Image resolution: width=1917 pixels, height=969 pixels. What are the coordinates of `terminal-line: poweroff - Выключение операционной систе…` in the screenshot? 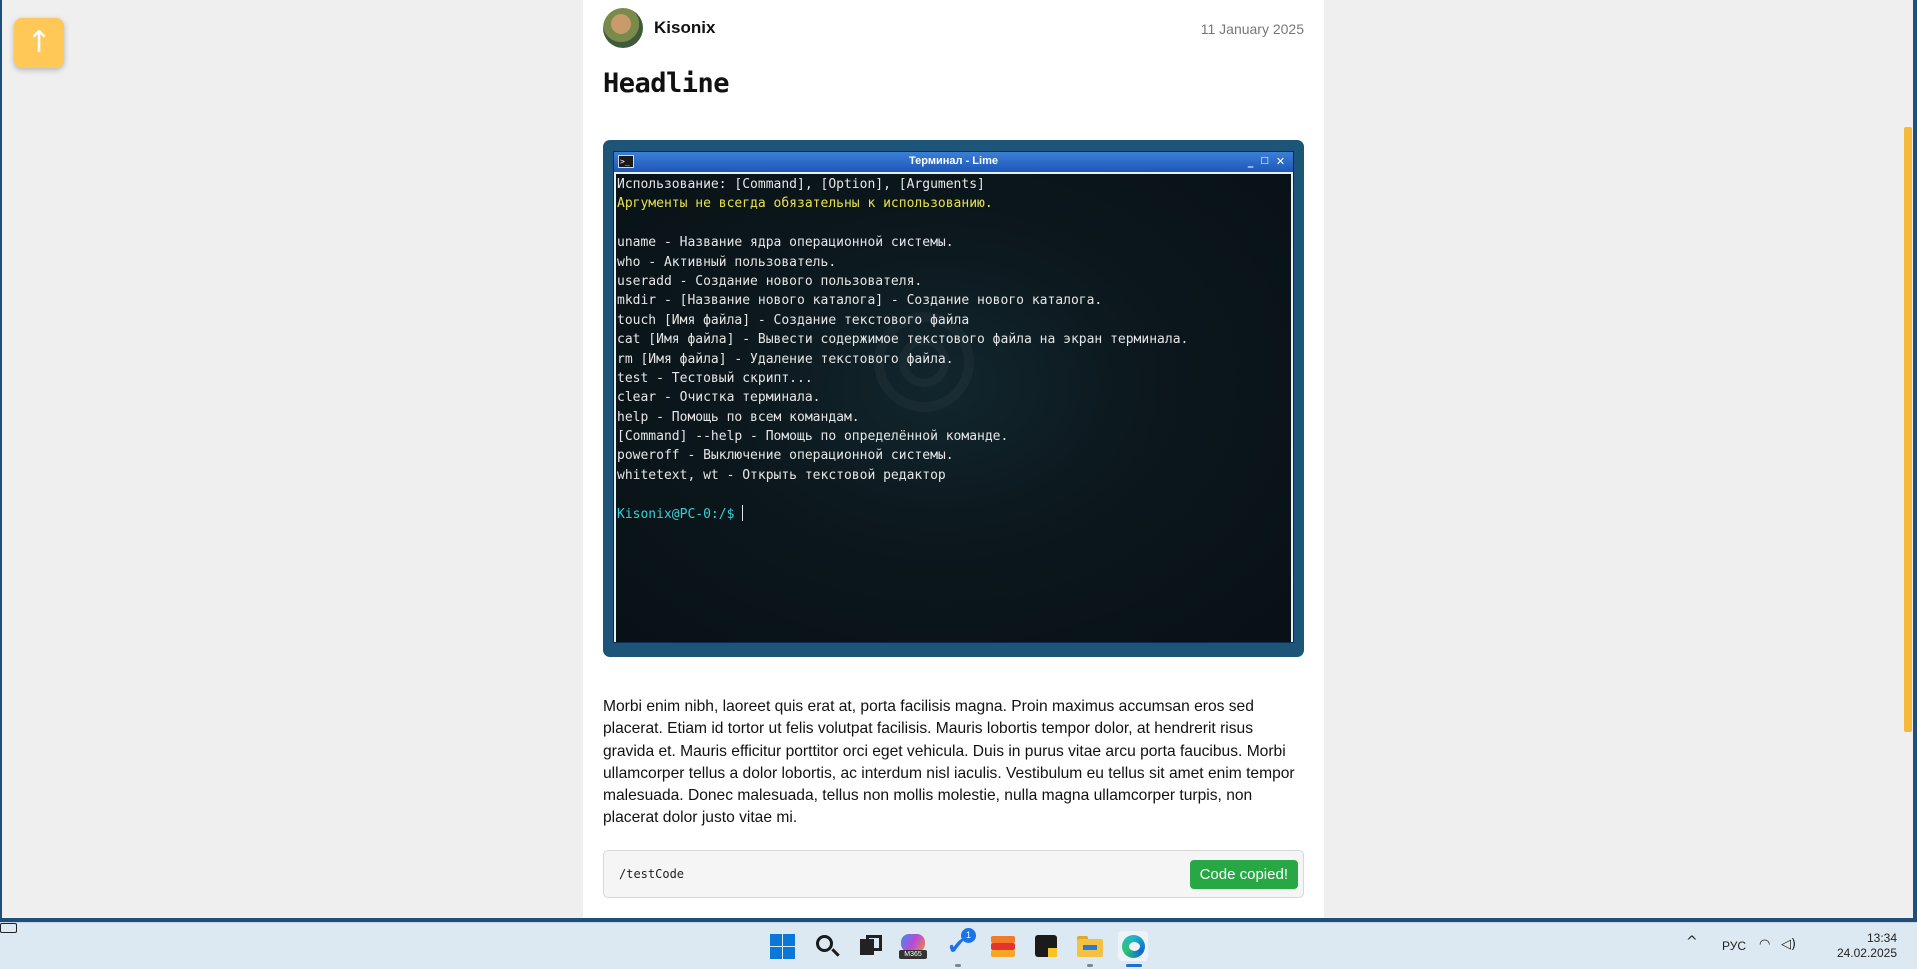 It's located at (785, 456).